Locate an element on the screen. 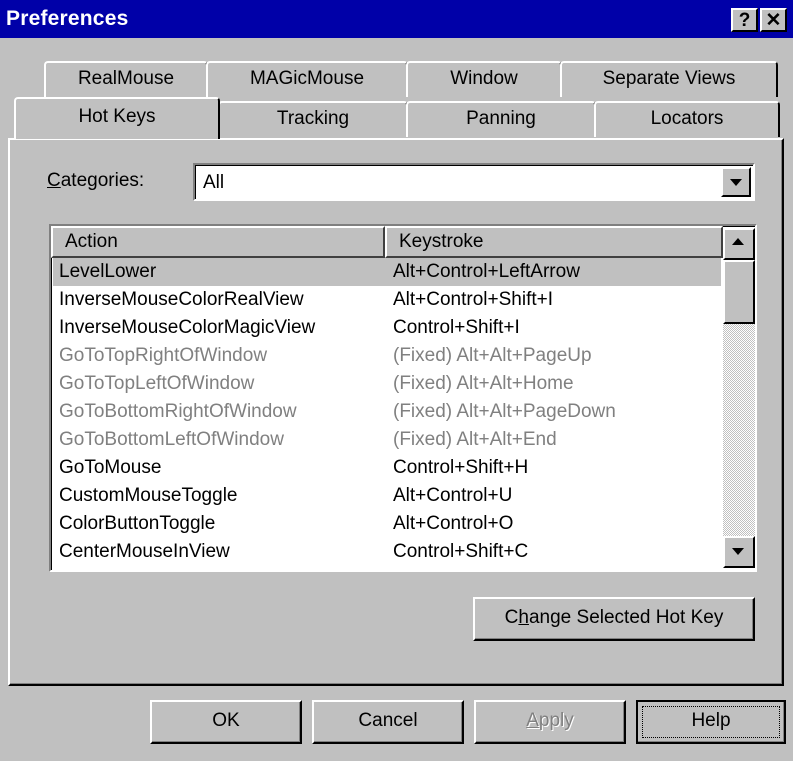 This screenshot has height=761, width=793. keystroke-cell: (Fixed) Alt+Alt+PageUp is located at coordinates (492, 355).